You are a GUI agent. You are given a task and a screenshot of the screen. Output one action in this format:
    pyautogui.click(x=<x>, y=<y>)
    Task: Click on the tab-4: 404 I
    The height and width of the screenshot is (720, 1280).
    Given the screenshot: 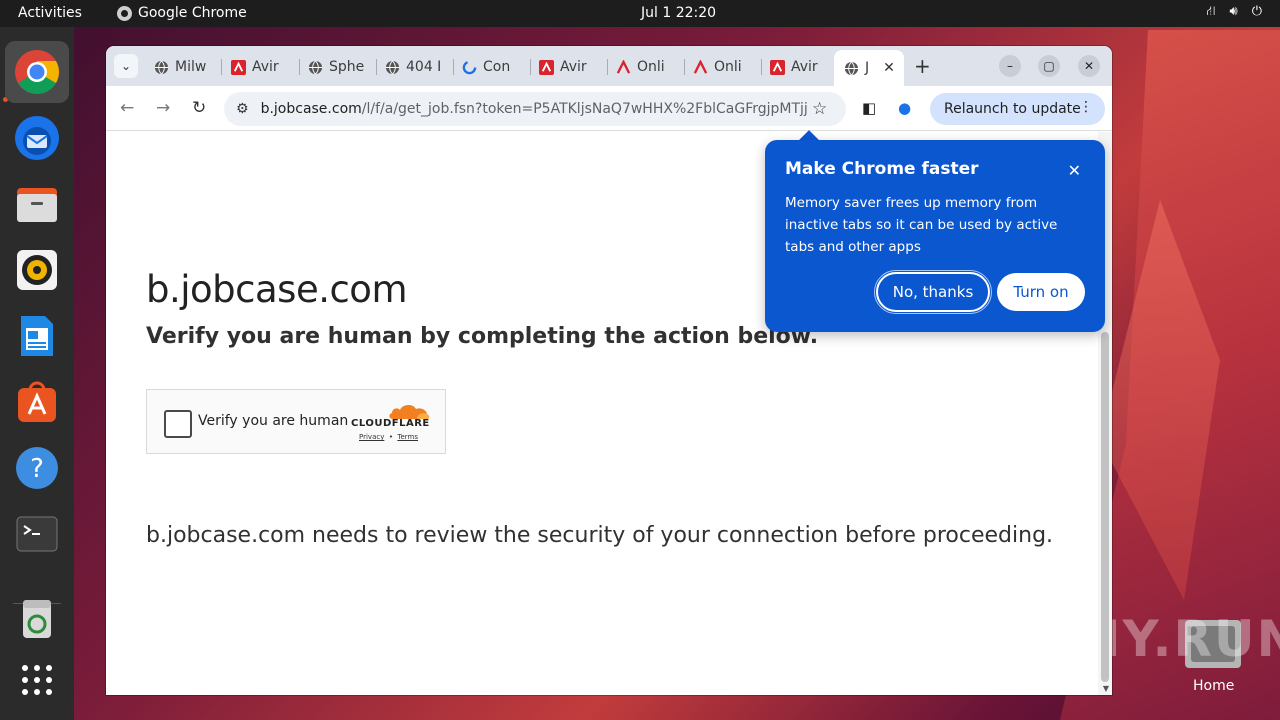 What is the action you would take?
    pyautogui.click(x=413, y=67)
    